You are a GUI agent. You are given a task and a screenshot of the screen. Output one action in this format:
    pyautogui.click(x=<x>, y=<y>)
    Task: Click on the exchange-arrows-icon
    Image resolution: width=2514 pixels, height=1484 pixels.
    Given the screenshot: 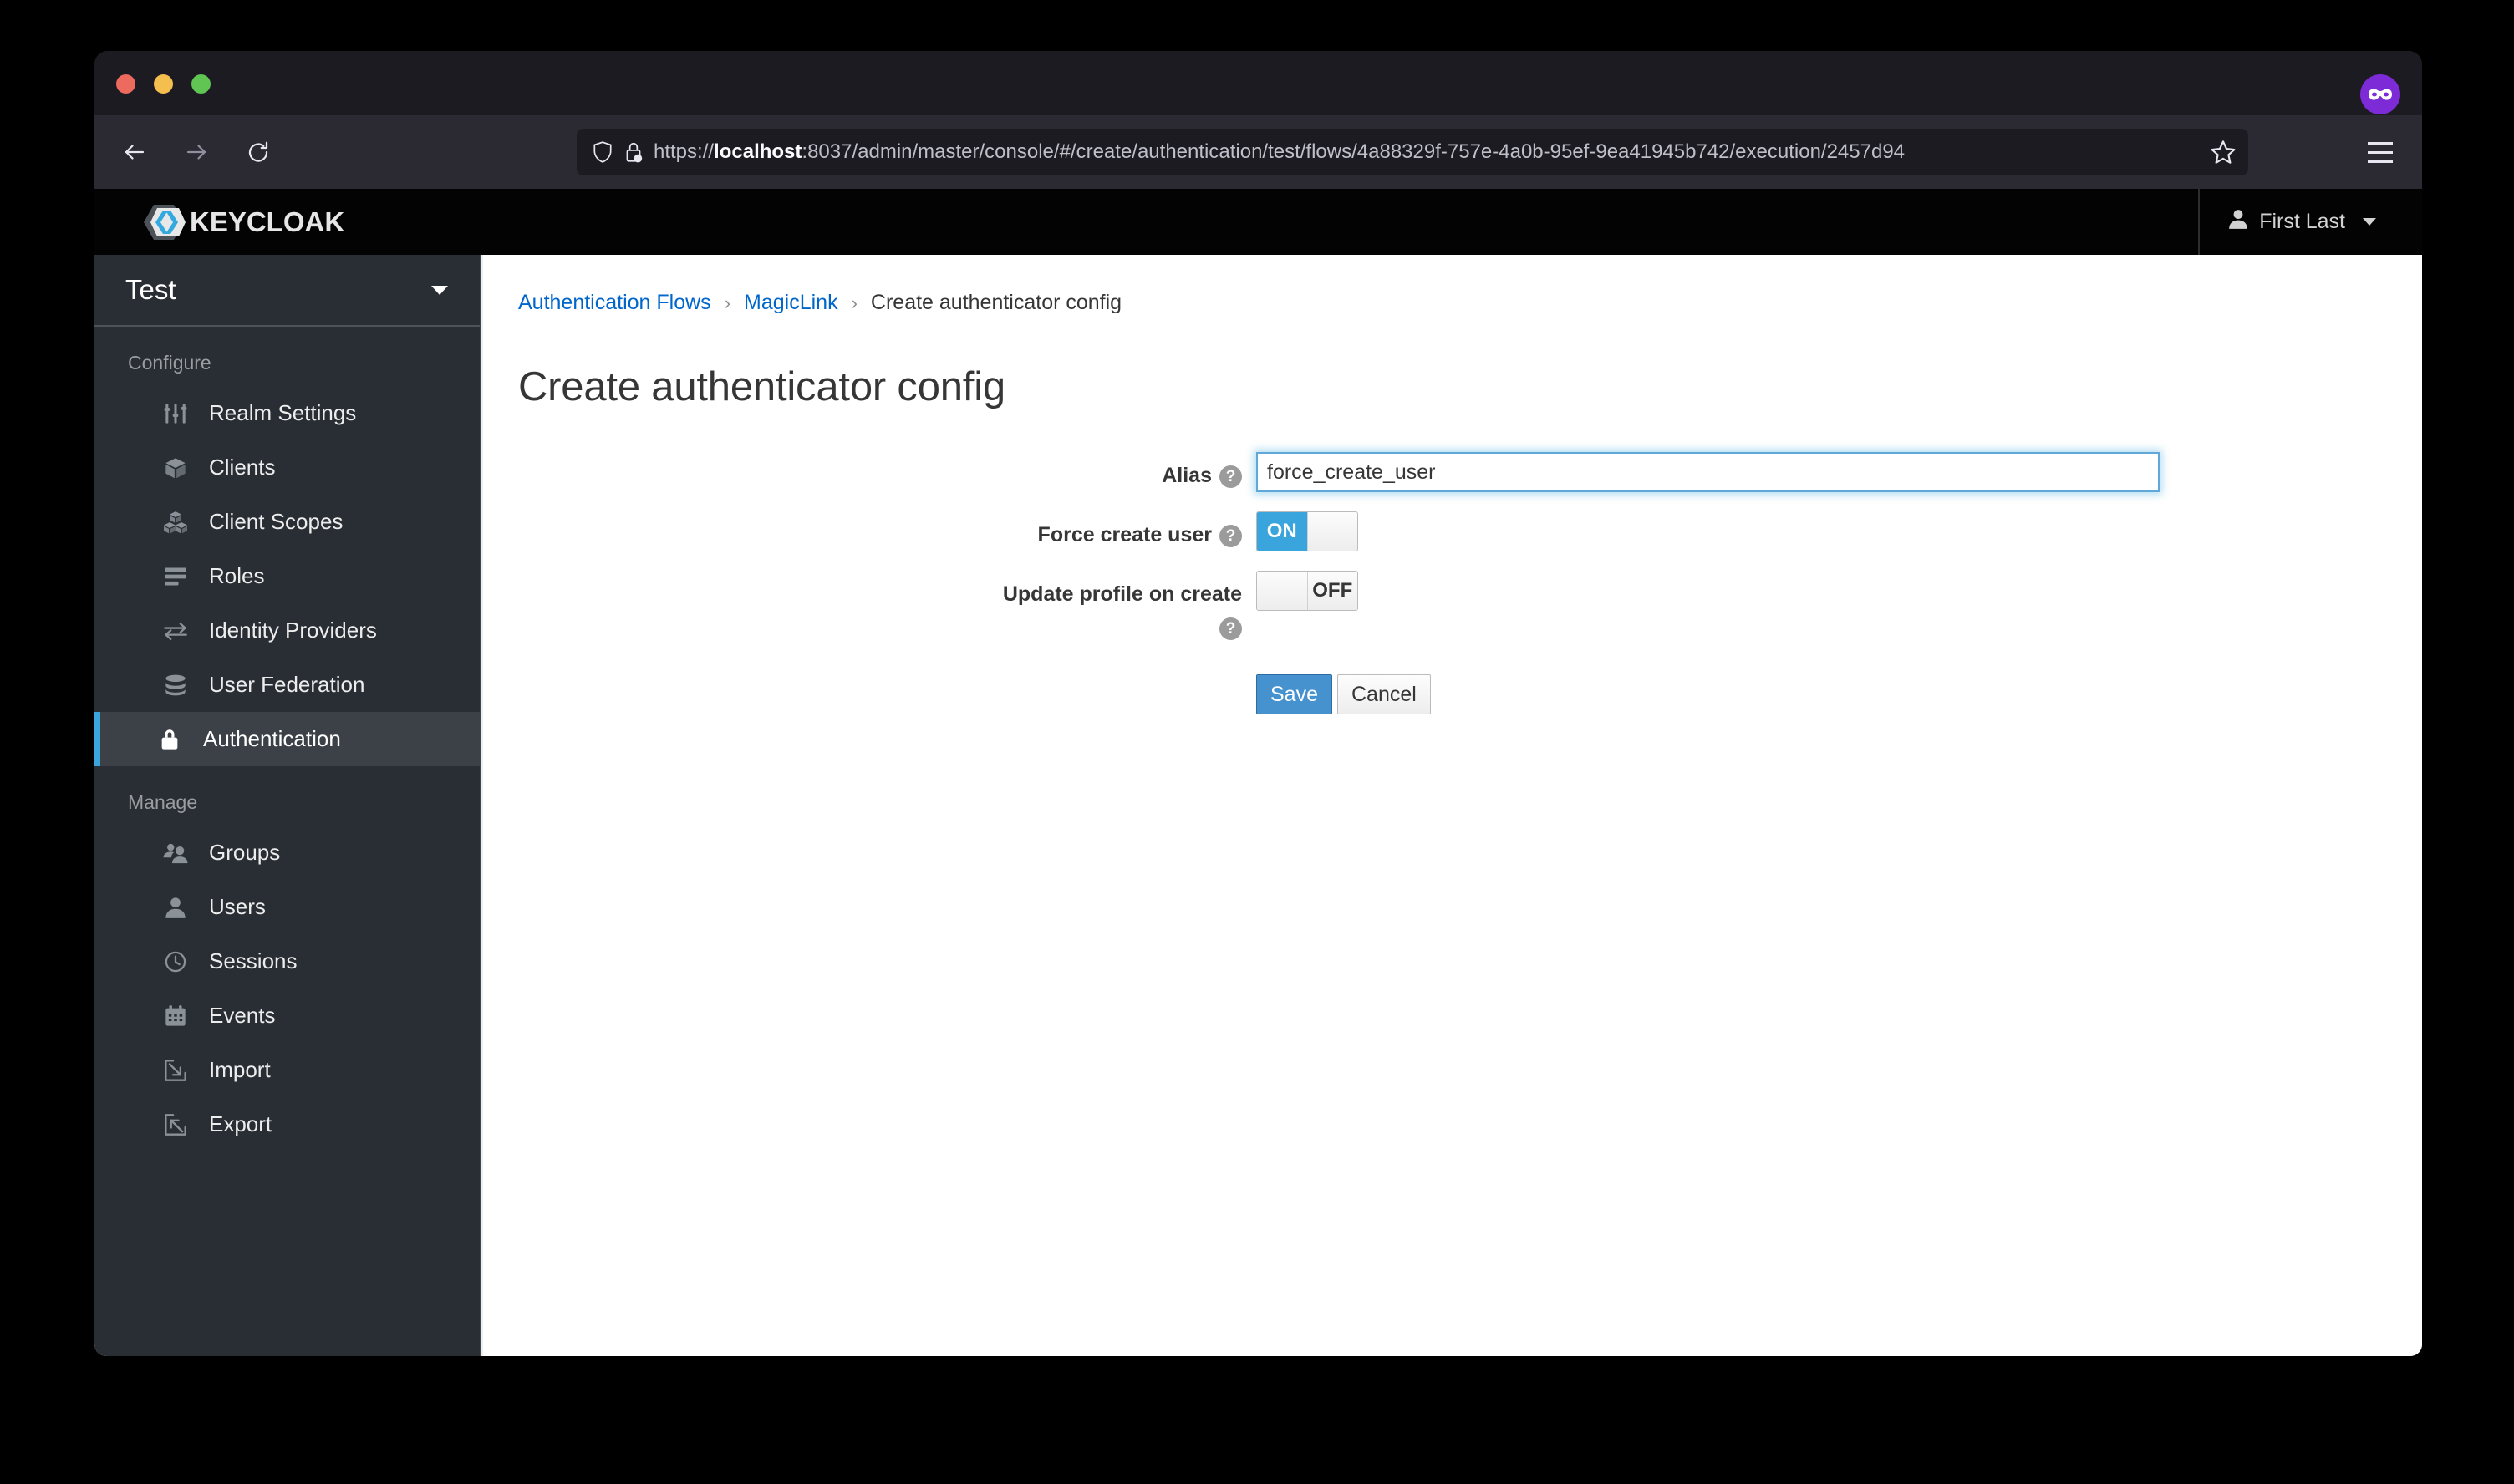 What is the action you would take?
    pyautogui.click(x=175, y=631)
    